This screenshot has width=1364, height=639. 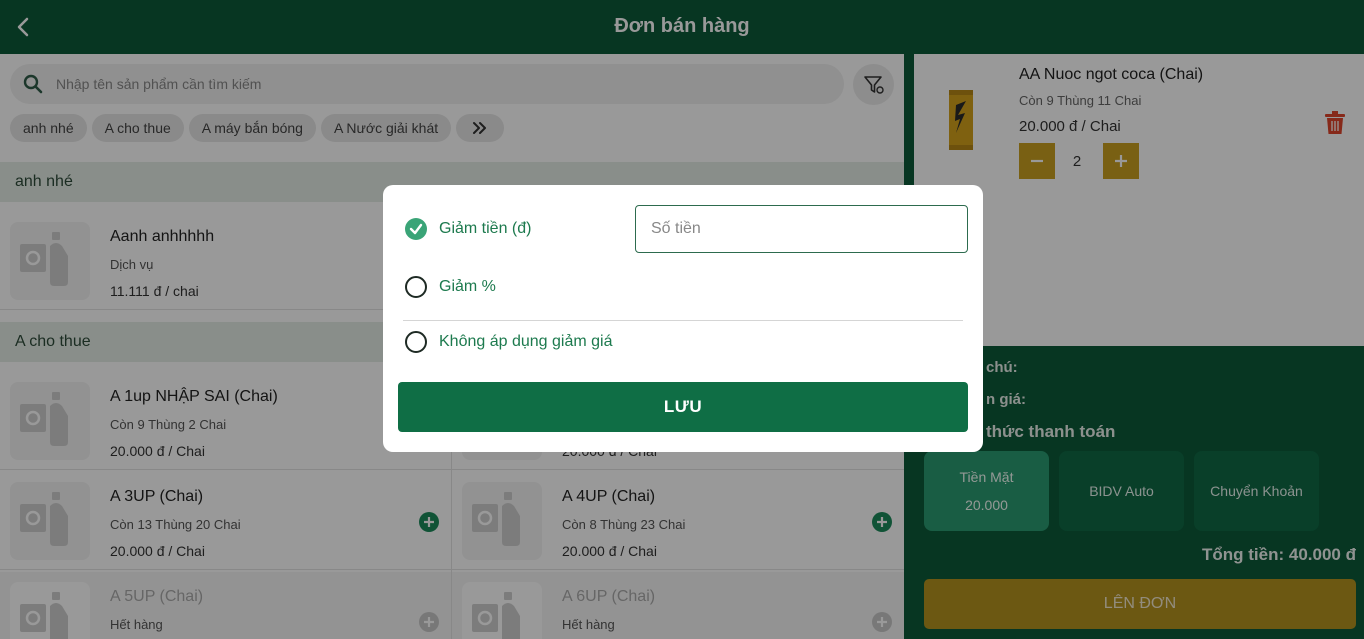 I want to click on option-label: Giảm %, so click(x=467, y=286).